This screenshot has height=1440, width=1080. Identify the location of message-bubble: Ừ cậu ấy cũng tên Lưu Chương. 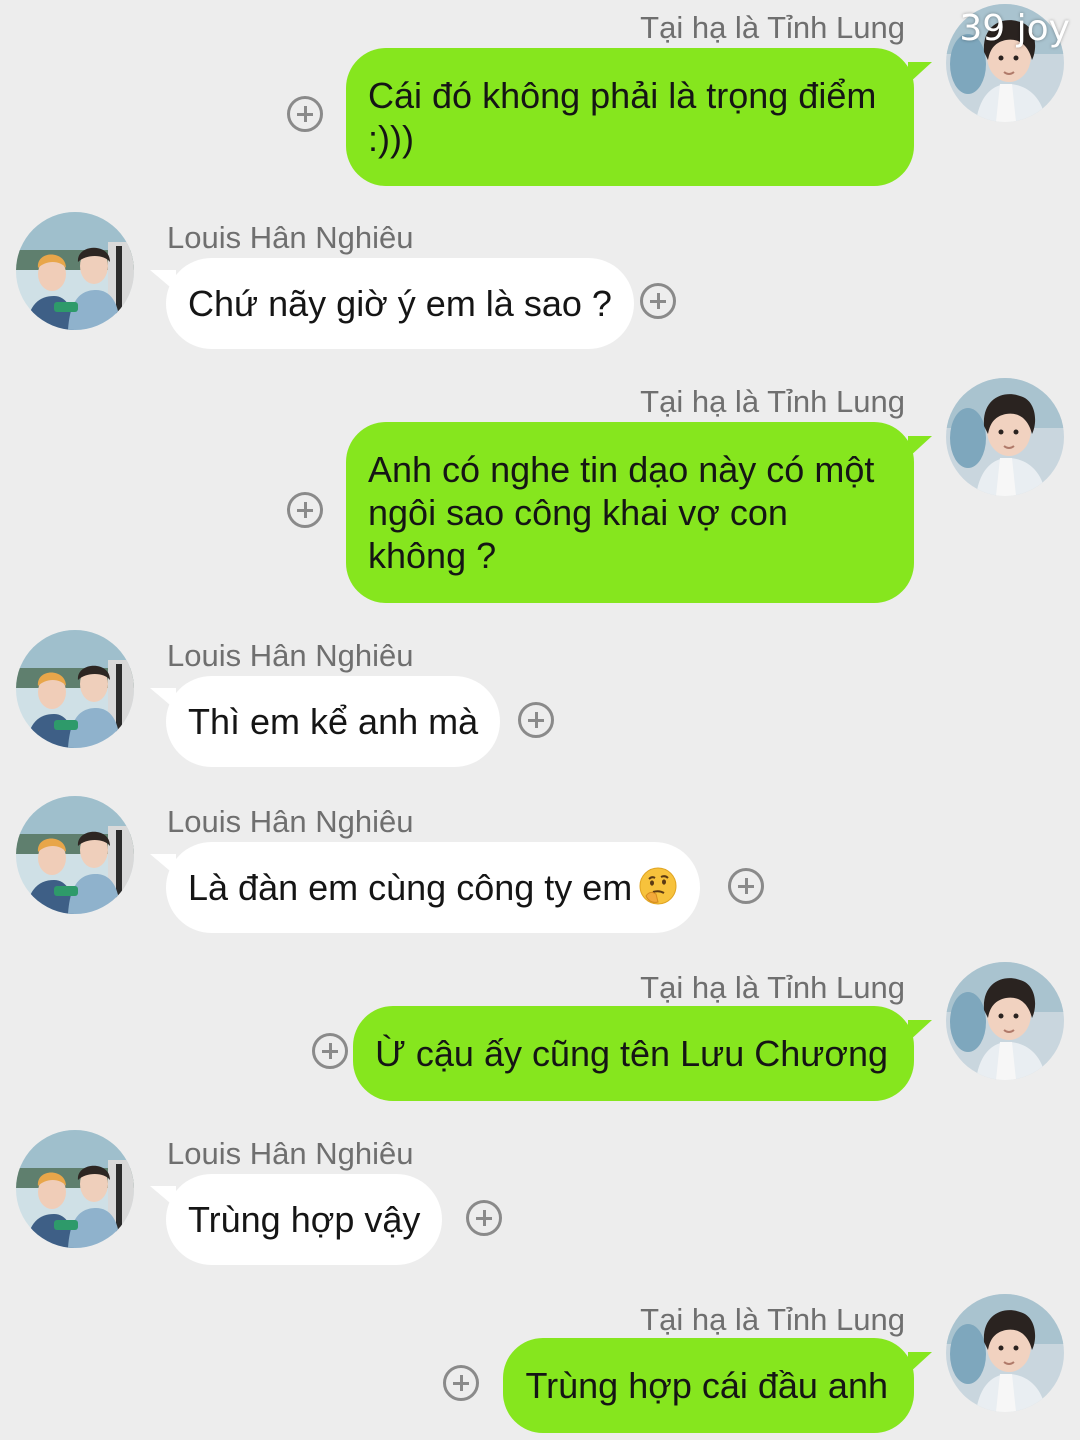
(633, 1053).